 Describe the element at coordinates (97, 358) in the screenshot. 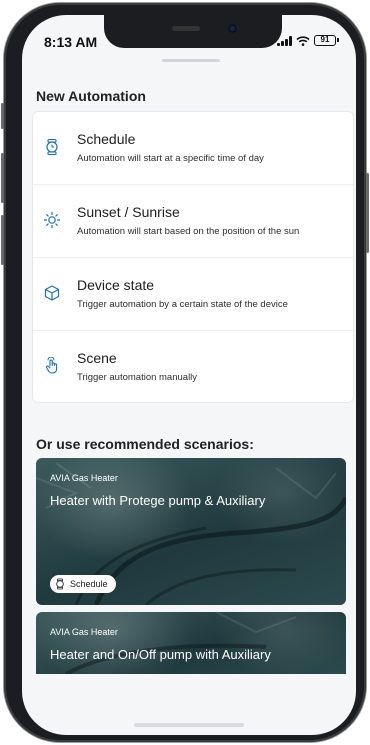

I see `option-title: Scene` at that location.